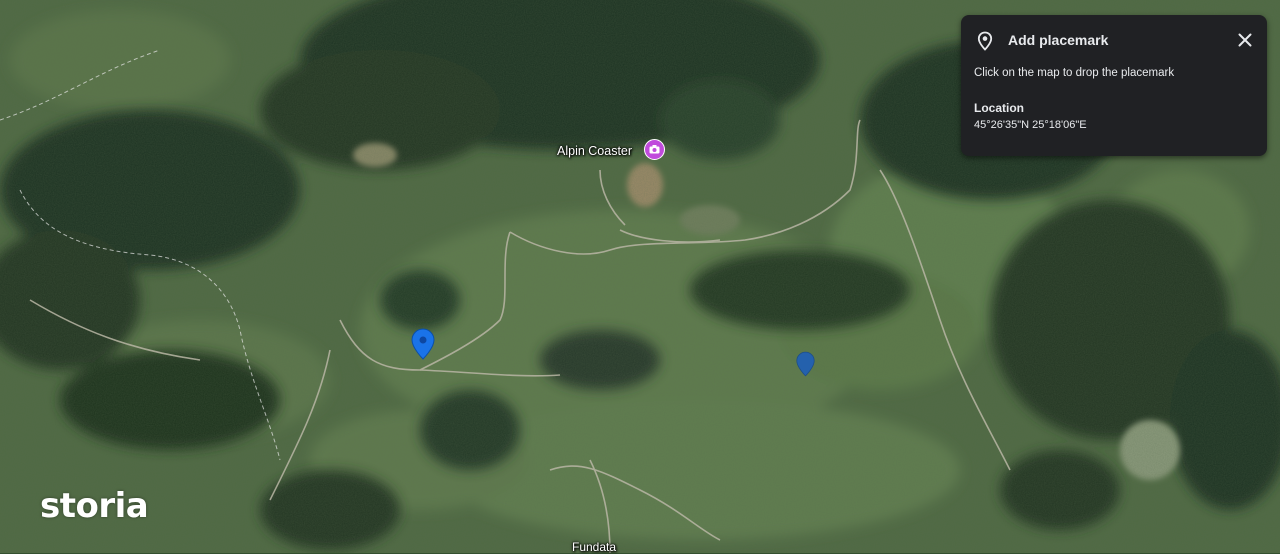 This screenshot has width=1280, height=554. Describe the element at coordinates (1058, 40) in the screenshot. I see `panel-title: Add placemark` at that location.